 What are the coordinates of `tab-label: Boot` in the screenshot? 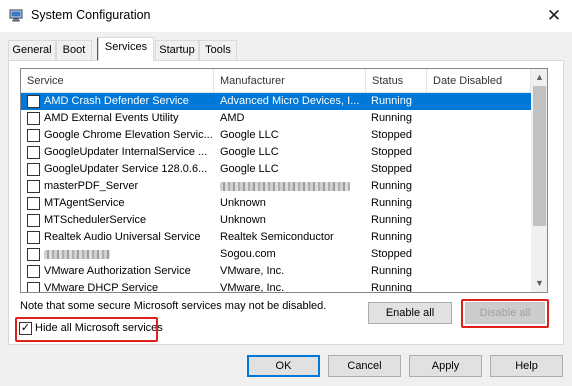 It's located at (74, 50).